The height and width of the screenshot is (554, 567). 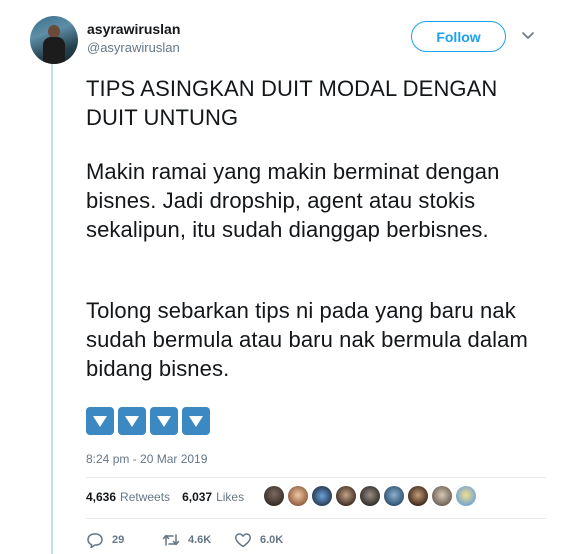 What do you see at coordinates (171, 540) in the screenshot?
I see `retweet-icon` at bounding box center [171, 540].